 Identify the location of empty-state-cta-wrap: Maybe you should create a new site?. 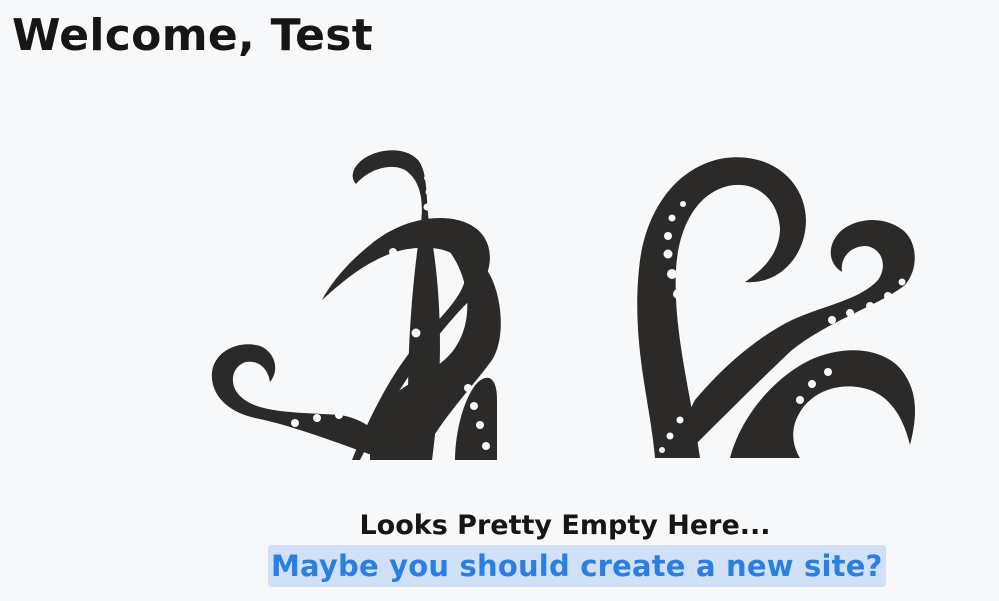
(577, 566).